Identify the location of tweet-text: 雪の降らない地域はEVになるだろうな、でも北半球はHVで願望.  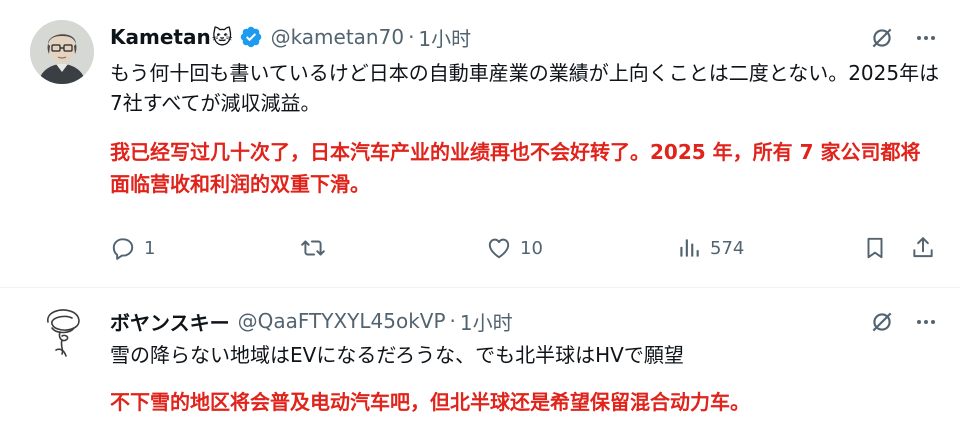
(397, 355).